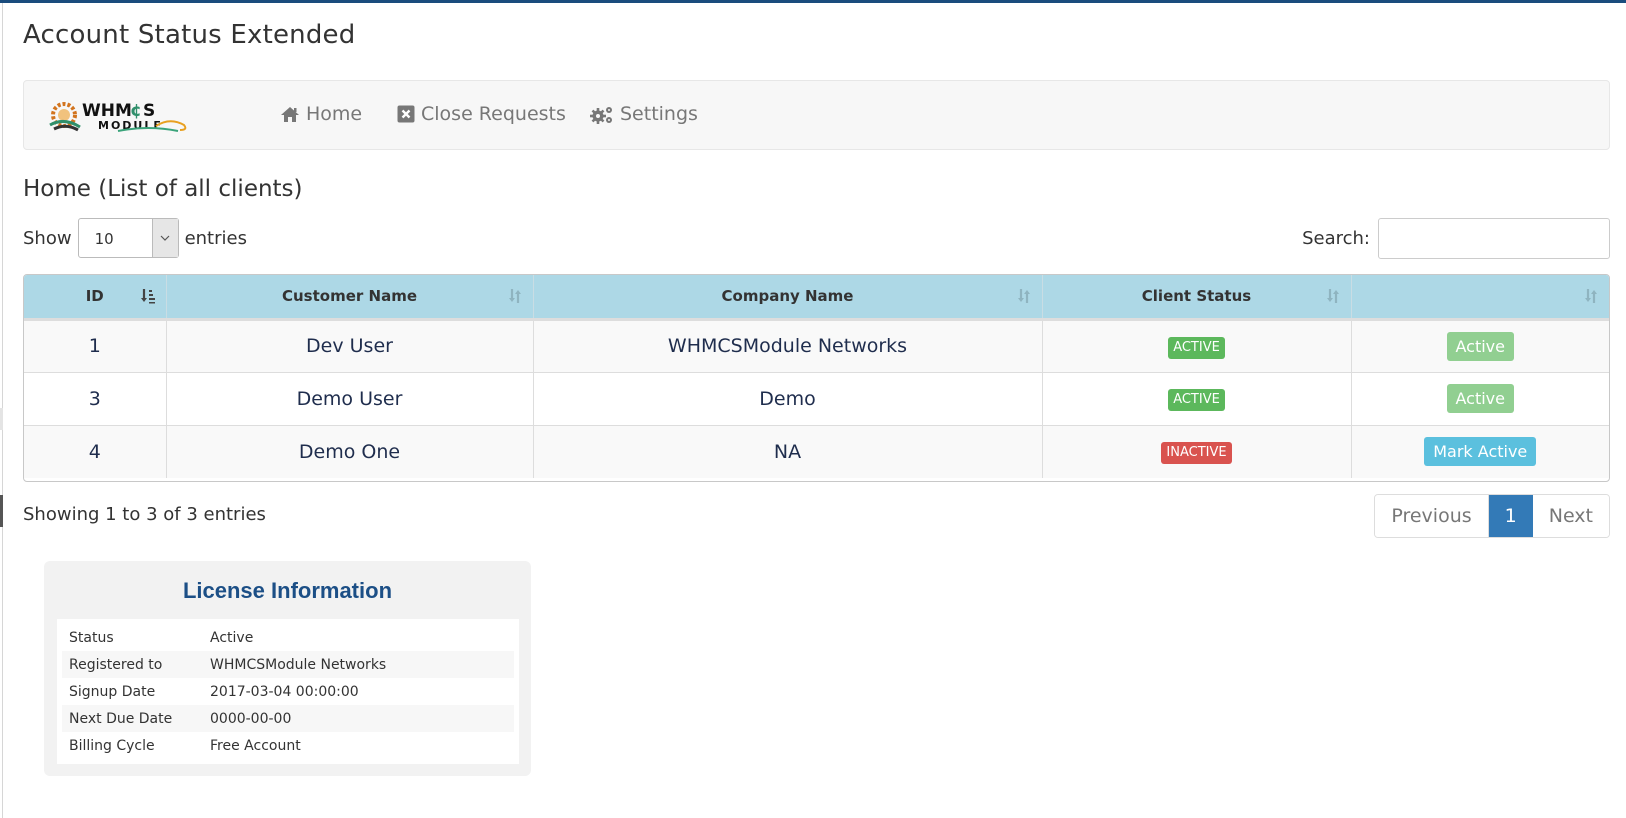 The width and height of the screenshot is (1626, 818). I want to click on show-label: Show, so click(47, 238).